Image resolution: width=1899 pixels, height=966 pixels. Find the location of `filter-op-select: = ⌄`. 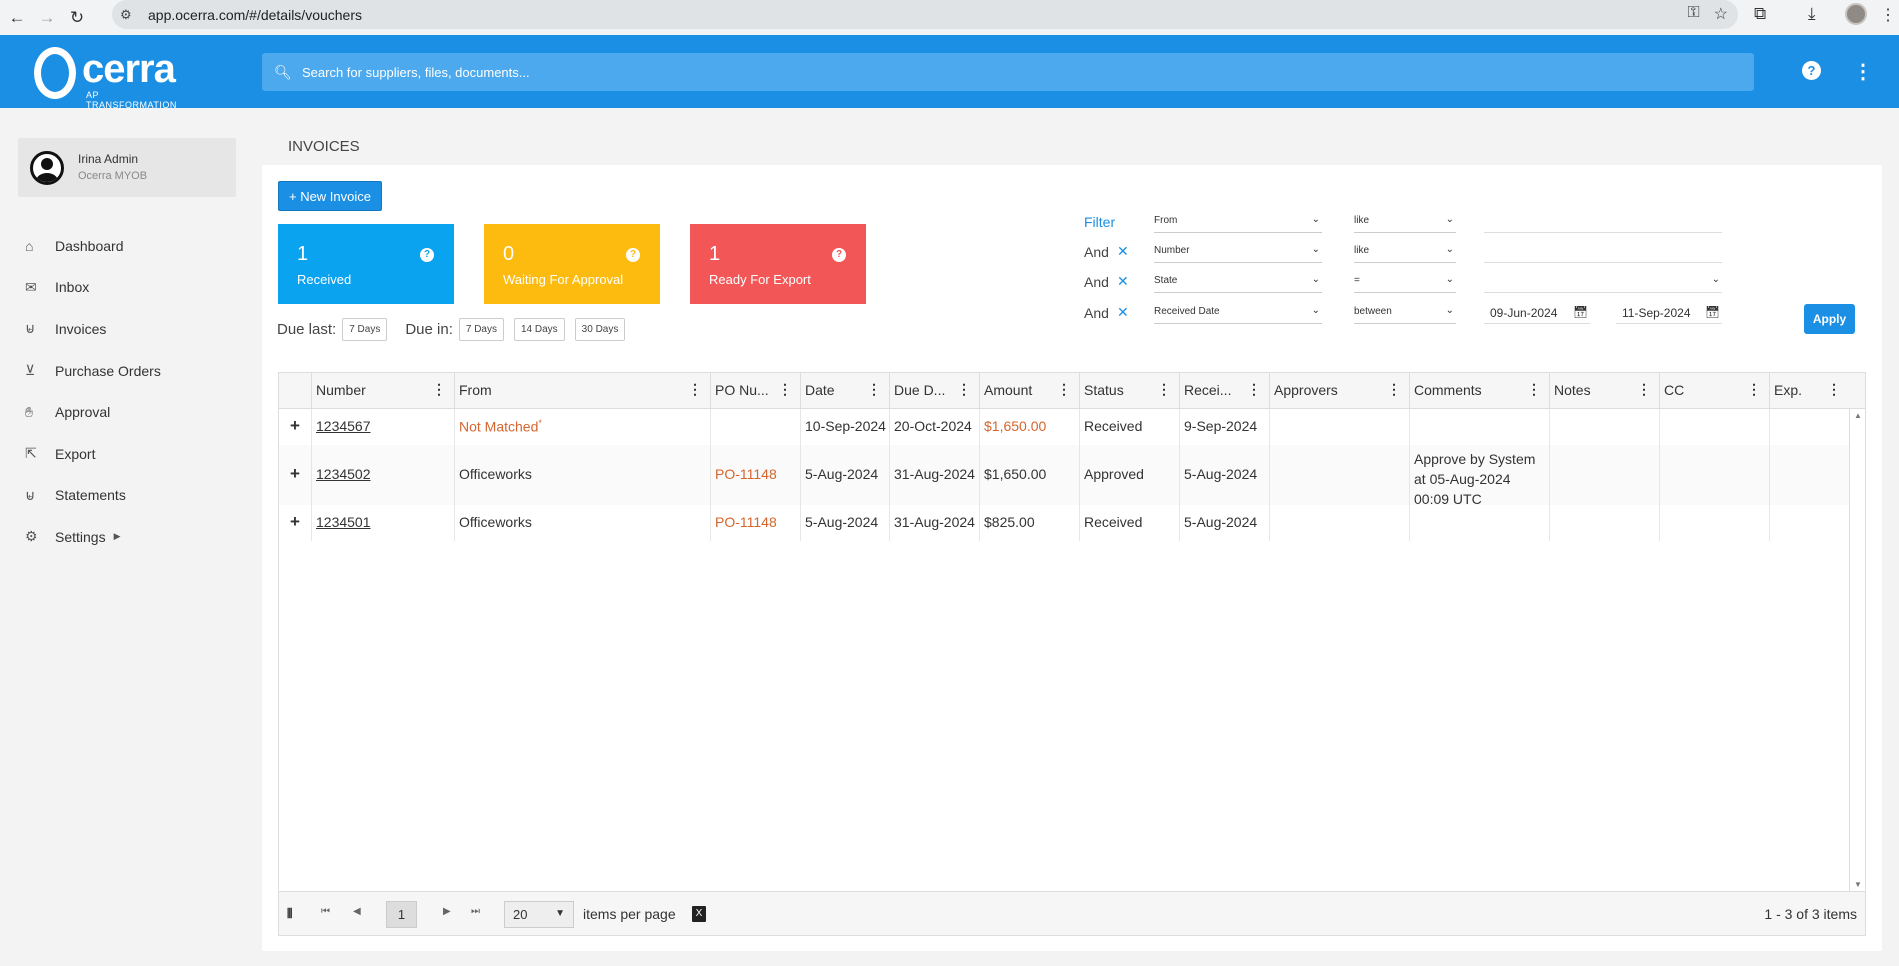

filter-op-select: = ⌄ is located at coordinates (1405, 282).